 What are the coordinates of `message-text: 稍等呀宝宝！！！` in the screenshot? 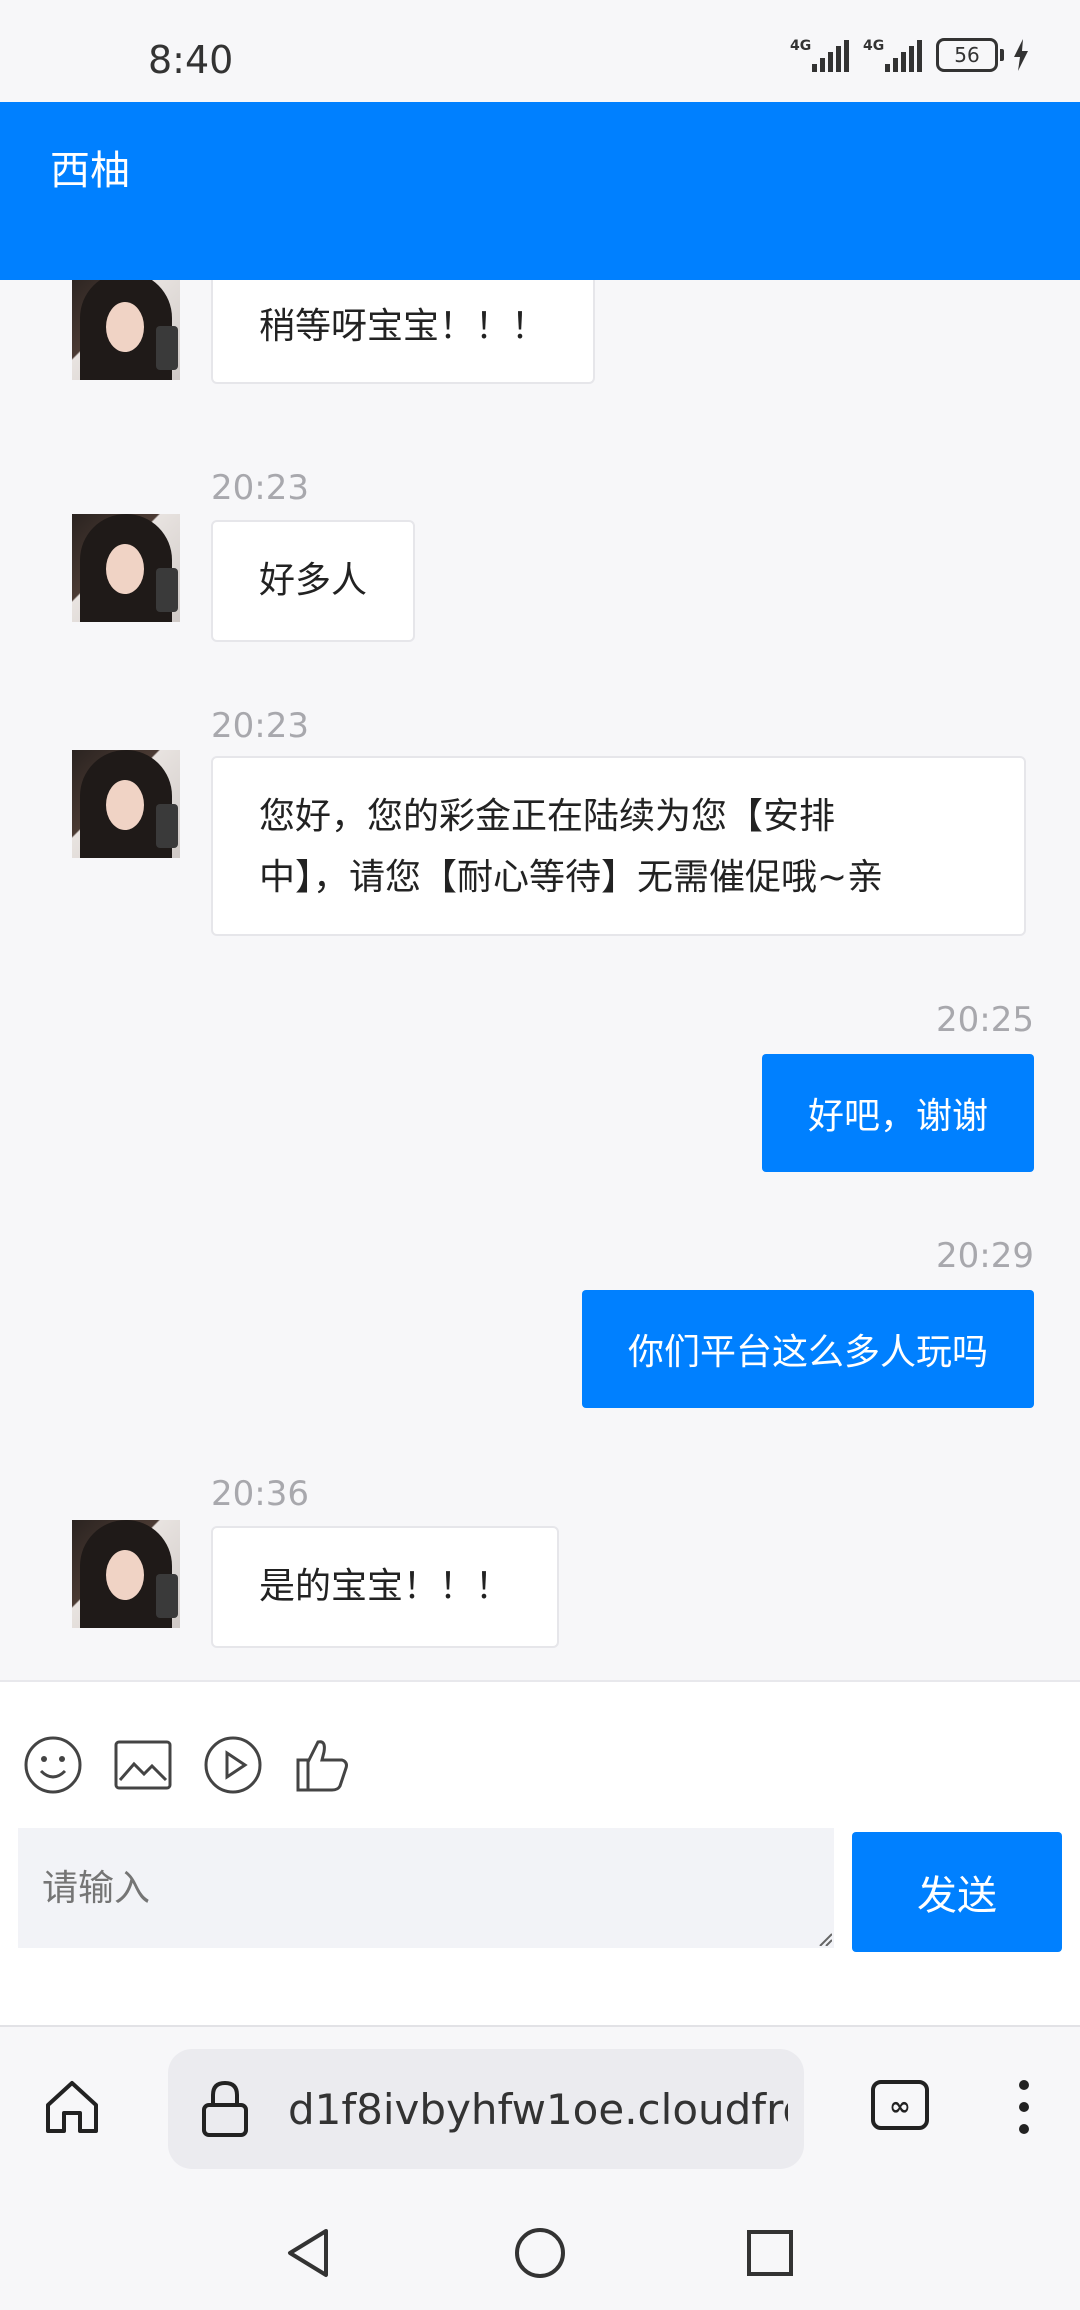 It's located at (403, 326).